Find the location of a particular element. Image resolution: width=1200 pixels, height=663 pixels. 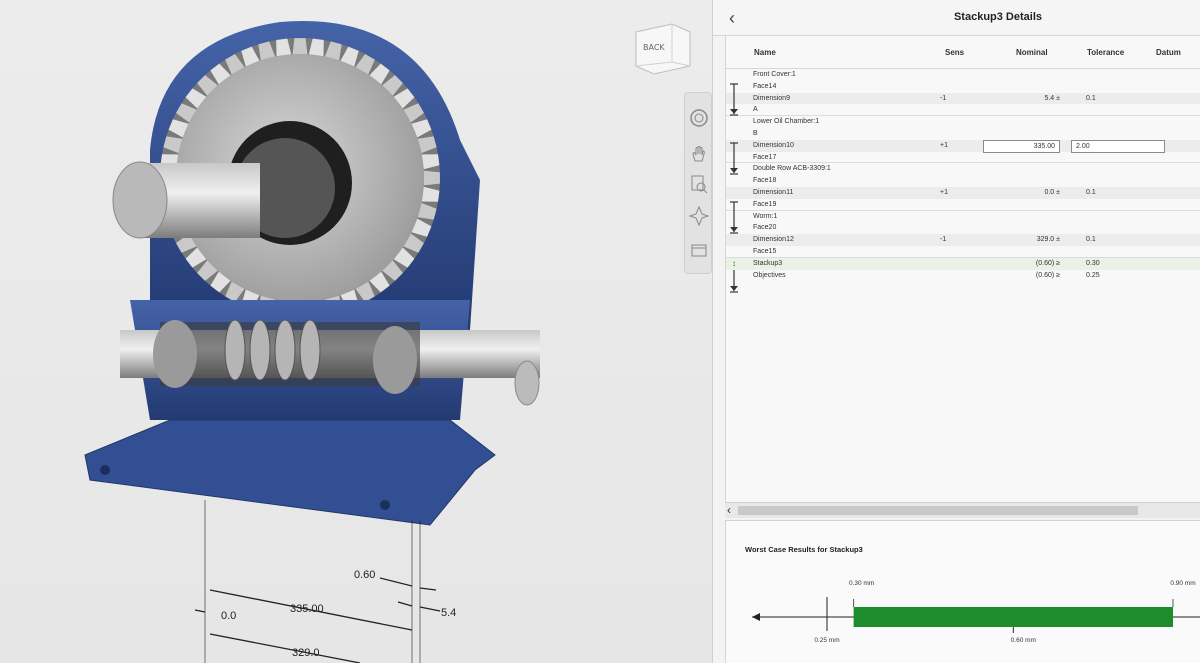

view-cube-face-label: BACK is located at coordinates (654, 47).